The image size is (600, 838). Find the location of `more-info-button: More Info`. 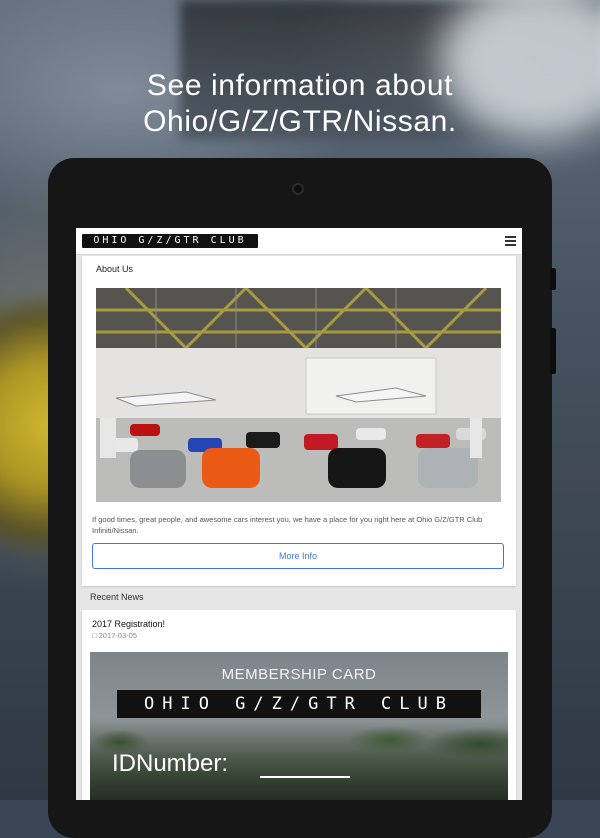

more-info-button: More Info is located at coordinates (298, 556).